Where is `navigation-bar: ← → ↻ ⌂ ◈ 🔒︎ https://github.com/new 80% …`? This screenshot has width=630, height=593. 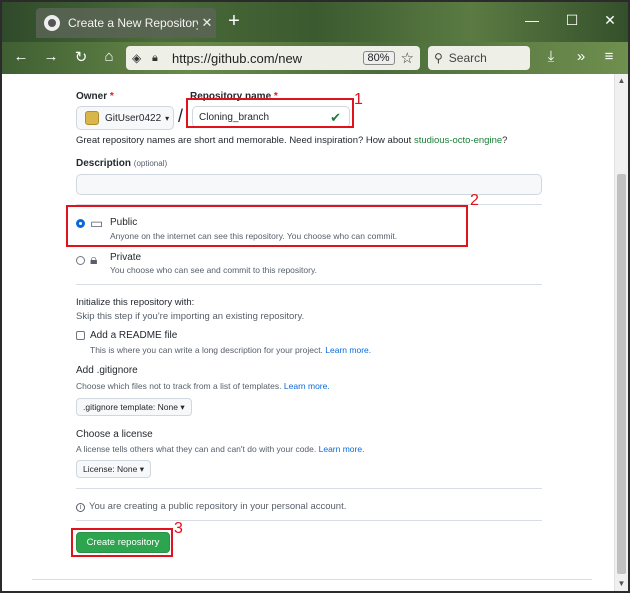 navigation-bar: ← → ↻ ⌂ ◈ 🔒︎ https://github.com/new 80% … is located at coordinates (315, 58).